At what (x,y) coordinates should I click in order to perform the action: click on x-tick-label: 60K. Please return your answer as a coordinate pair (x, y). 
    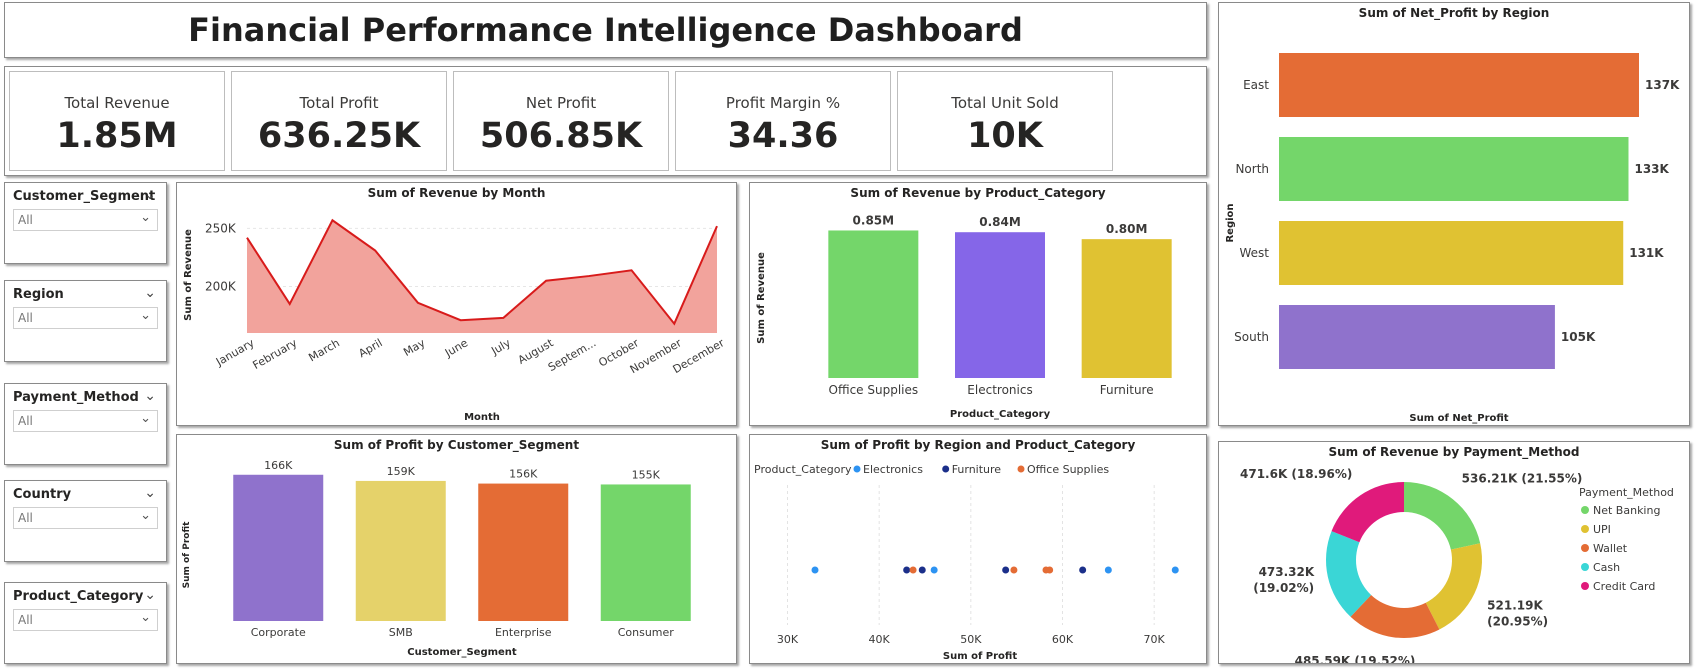
    Looking at the image, I should click on (1063, 639).